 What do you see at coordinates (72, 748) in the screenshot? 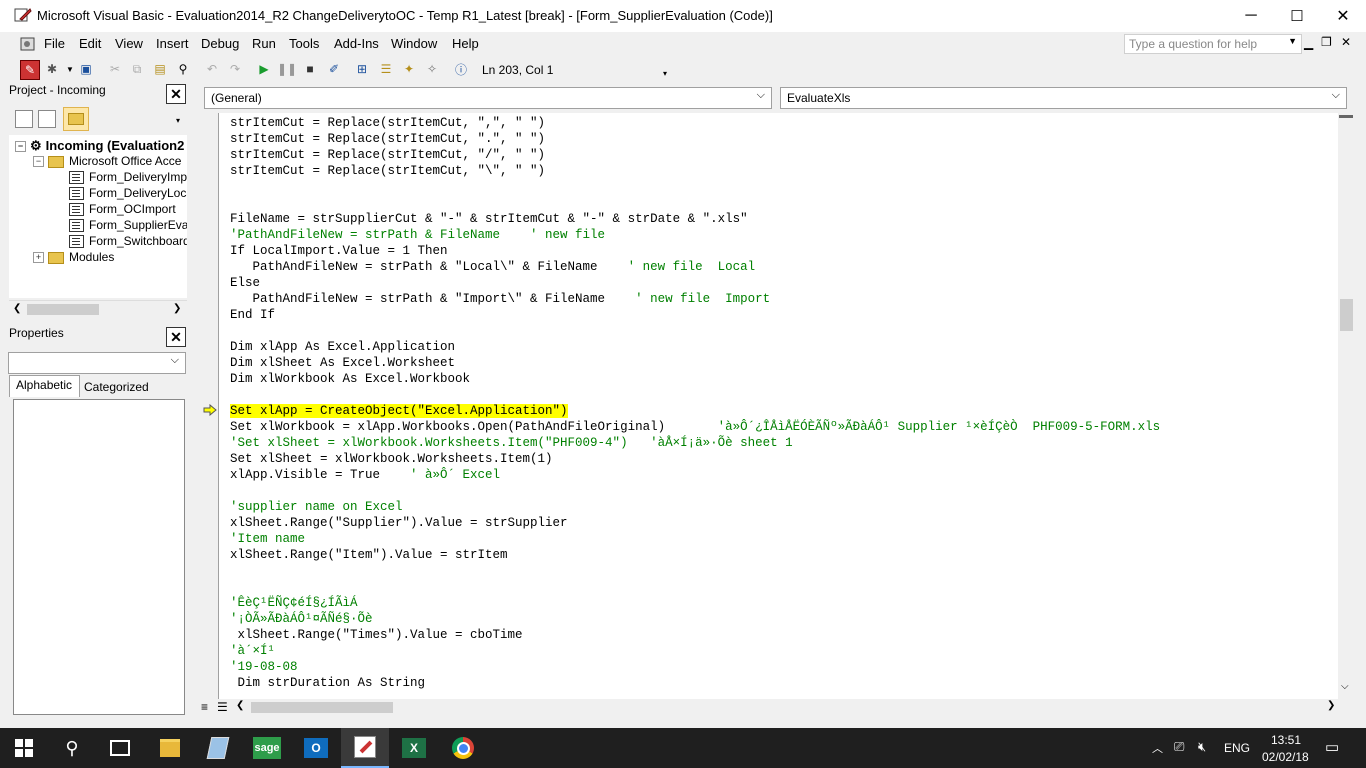
I see `search-icon: ⚲` at bounding box center [72, 748].